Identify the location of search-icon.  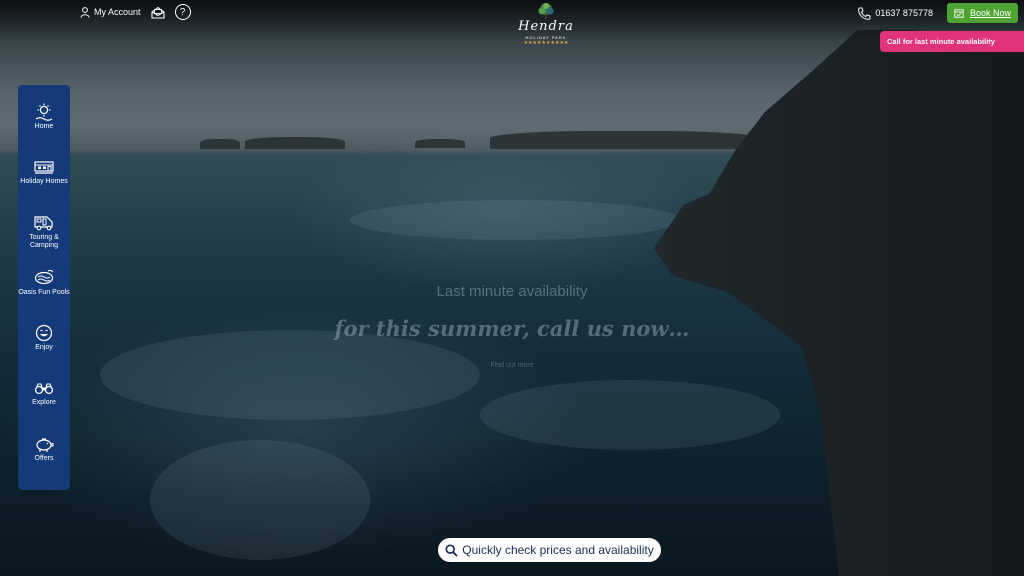
(451, 550).